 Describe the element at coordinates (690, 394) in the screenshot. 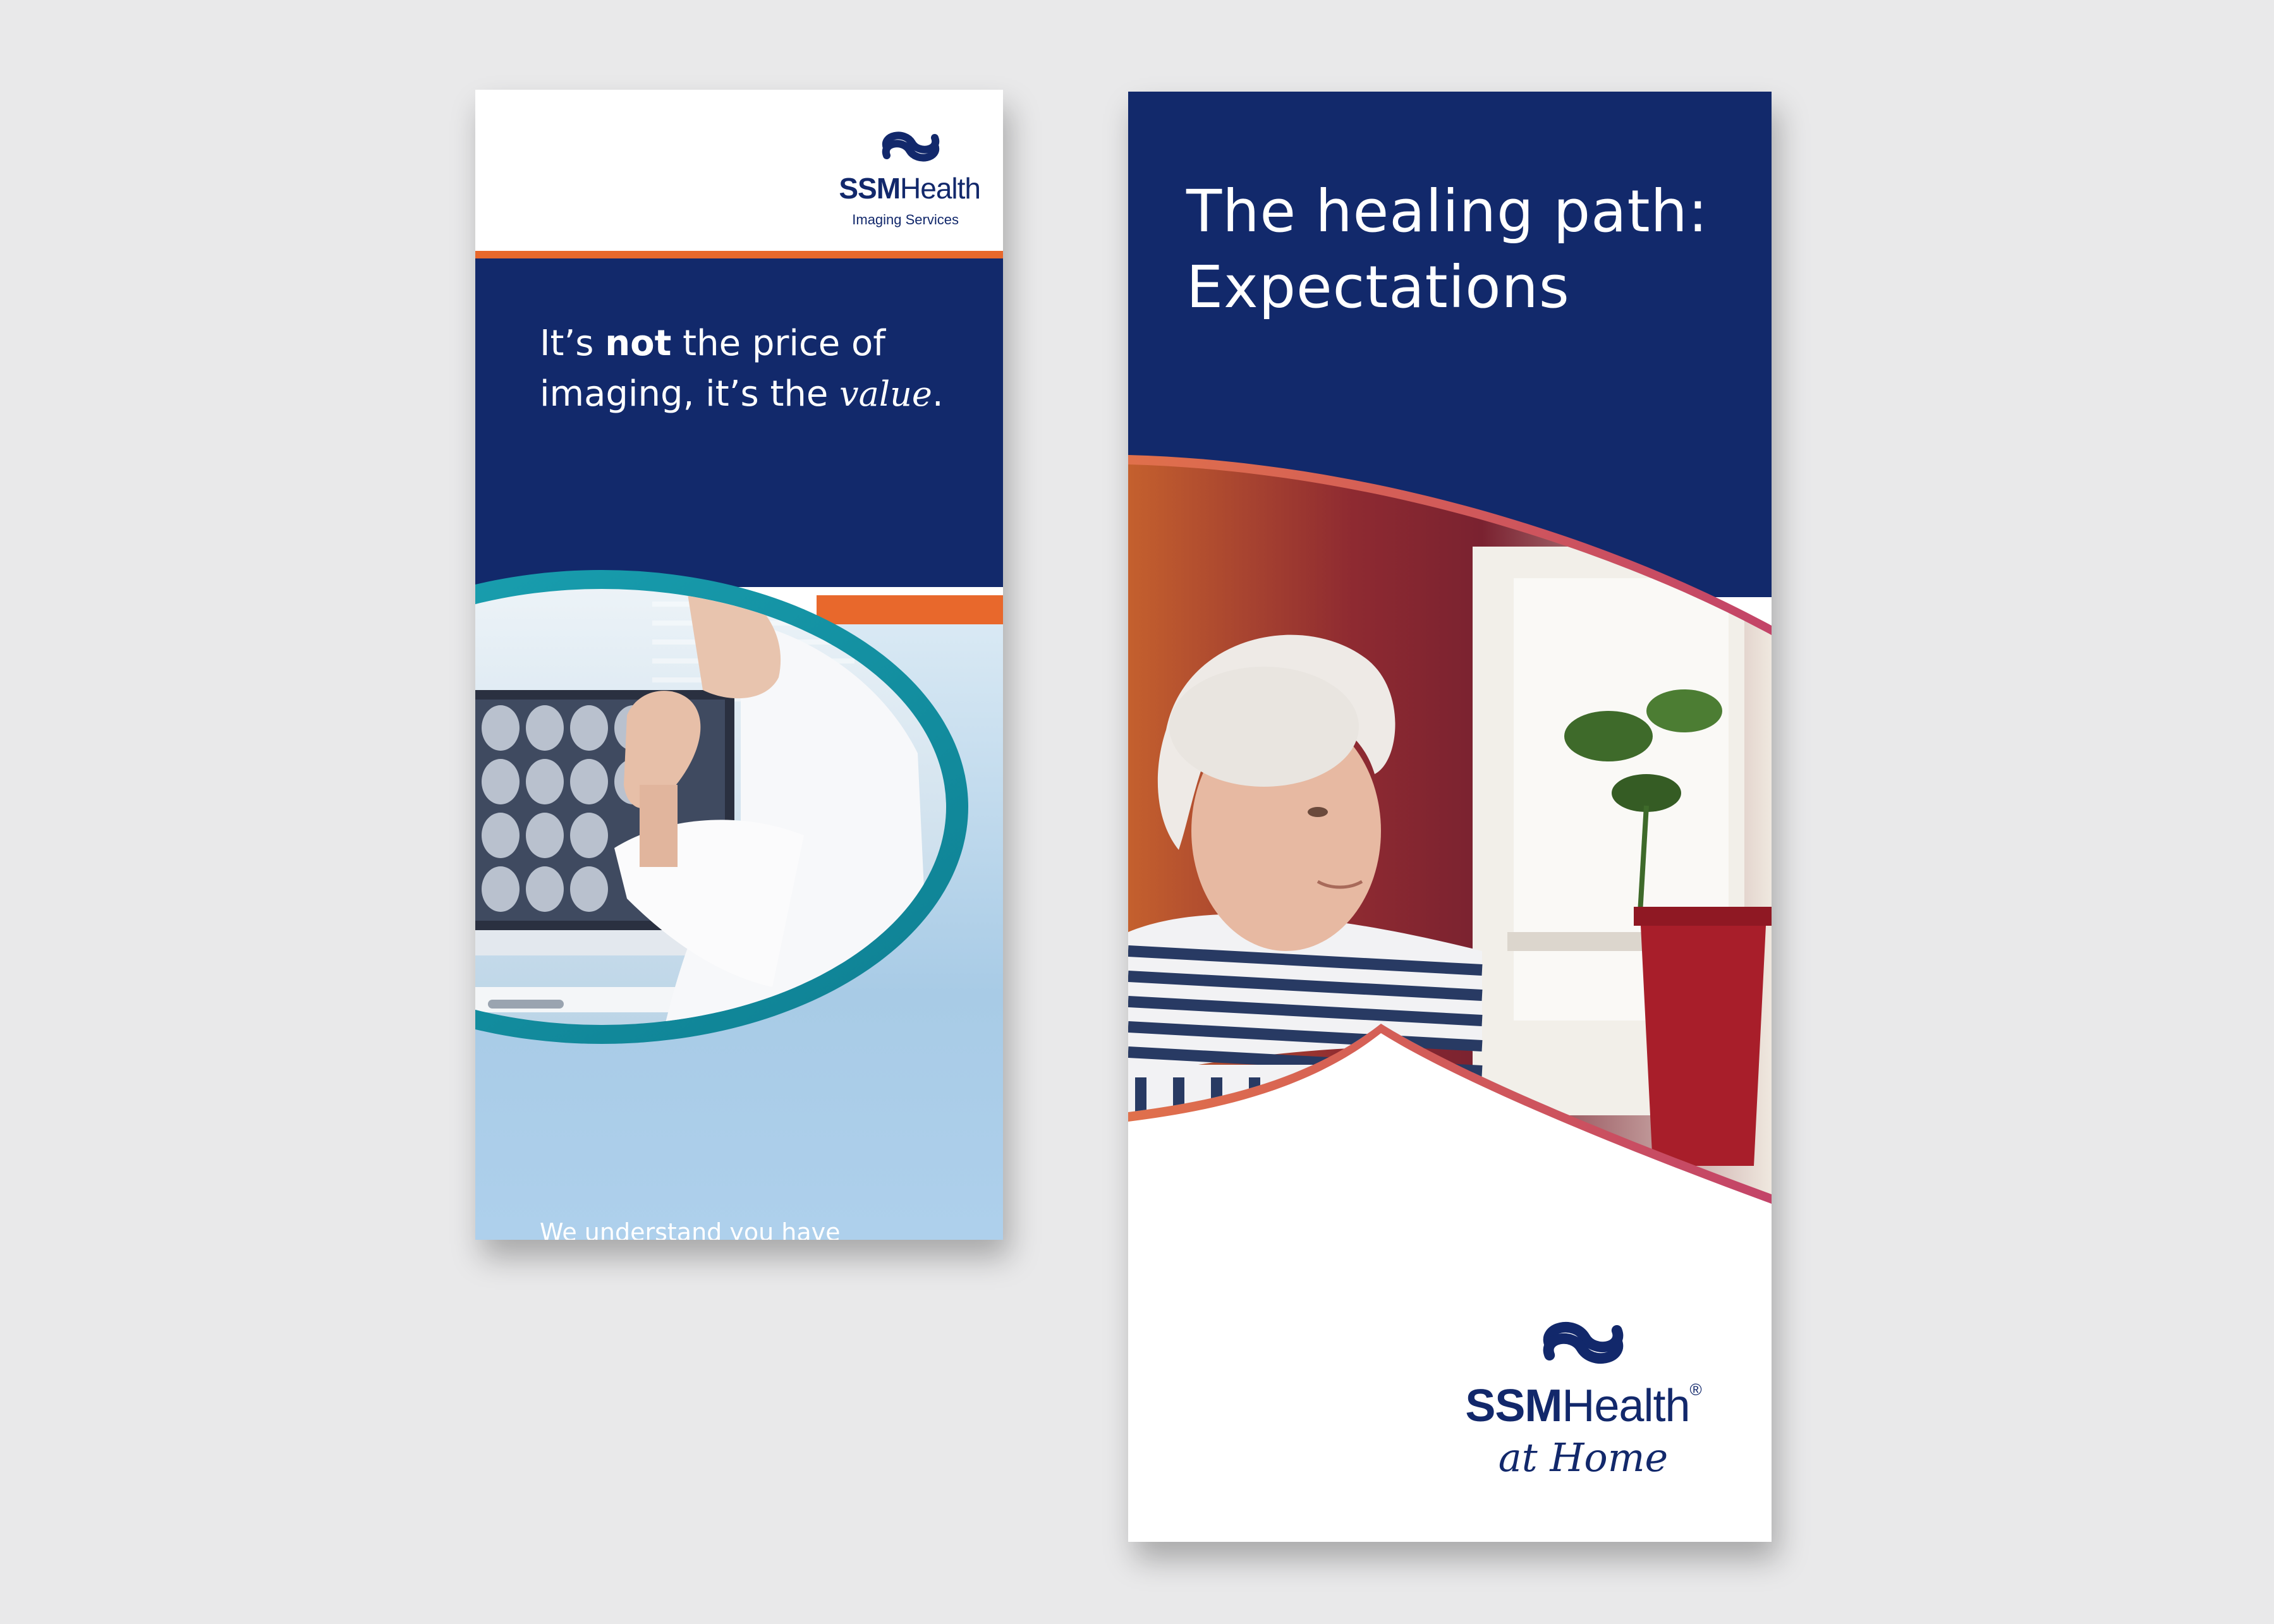

I see `headline-part: imaging, it’s the` at that location.